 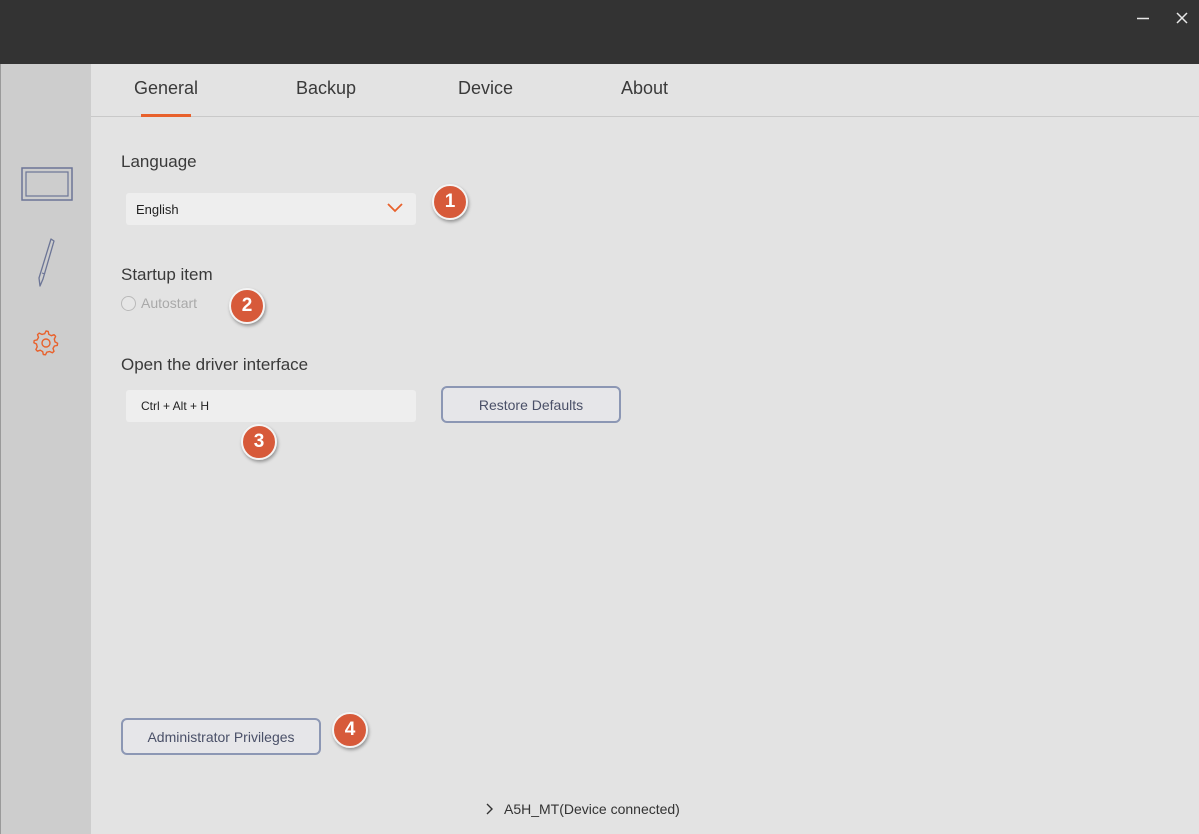 I want to click on sidebar-item-pen, so click(x=46, y=263).